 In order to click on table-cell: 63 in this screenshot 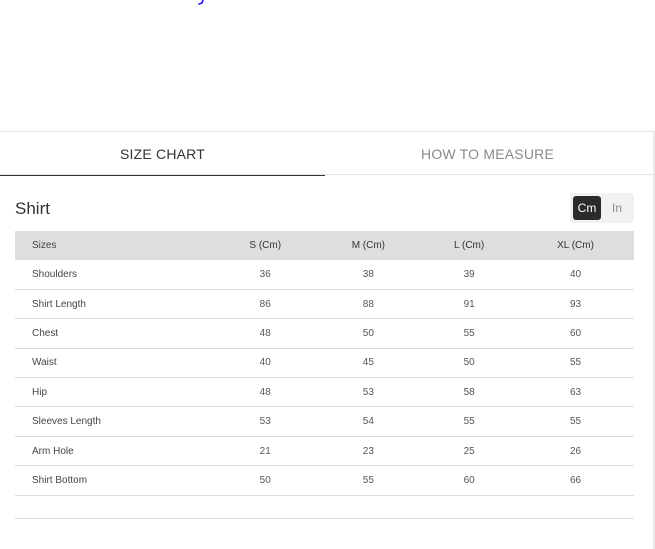, I will do `click(575, 392)`.